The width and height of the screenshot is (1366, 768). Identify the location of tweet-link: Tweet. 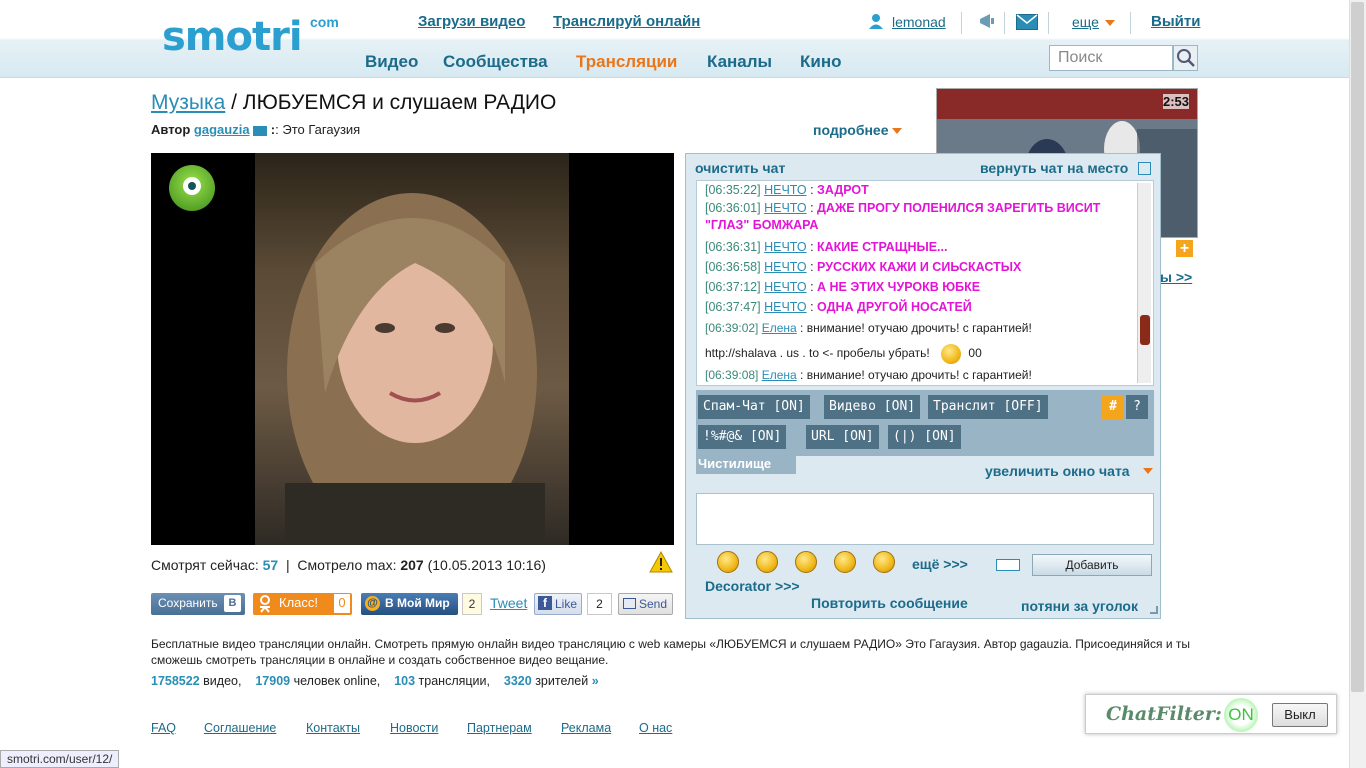
(508, 604).